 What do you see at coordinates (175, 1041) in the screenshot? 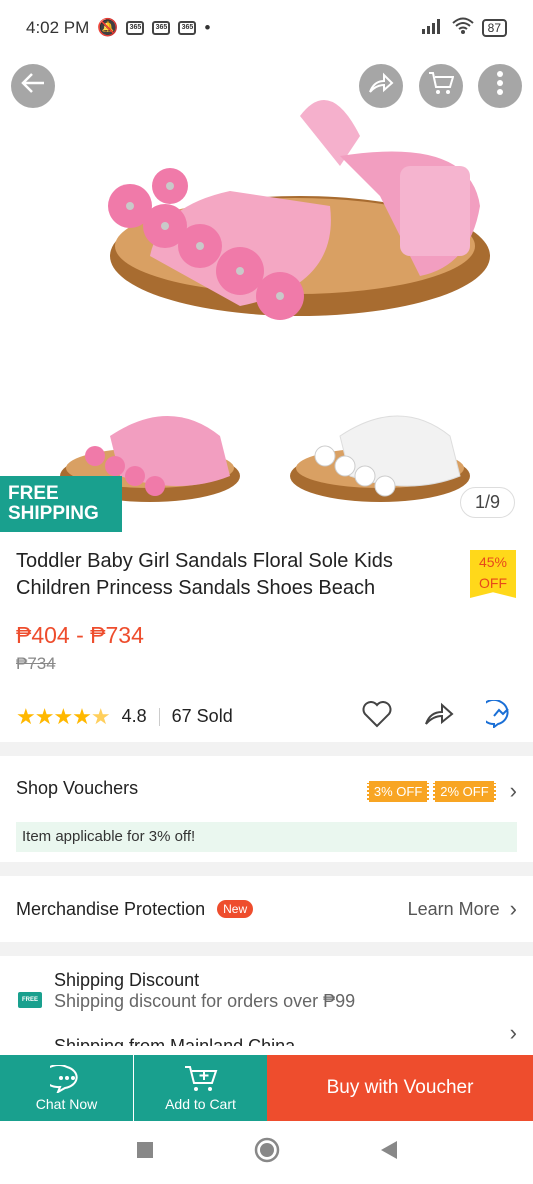
I see `shipping-origin: Shipping from Mainland China` at bounding box center [175, 1041].